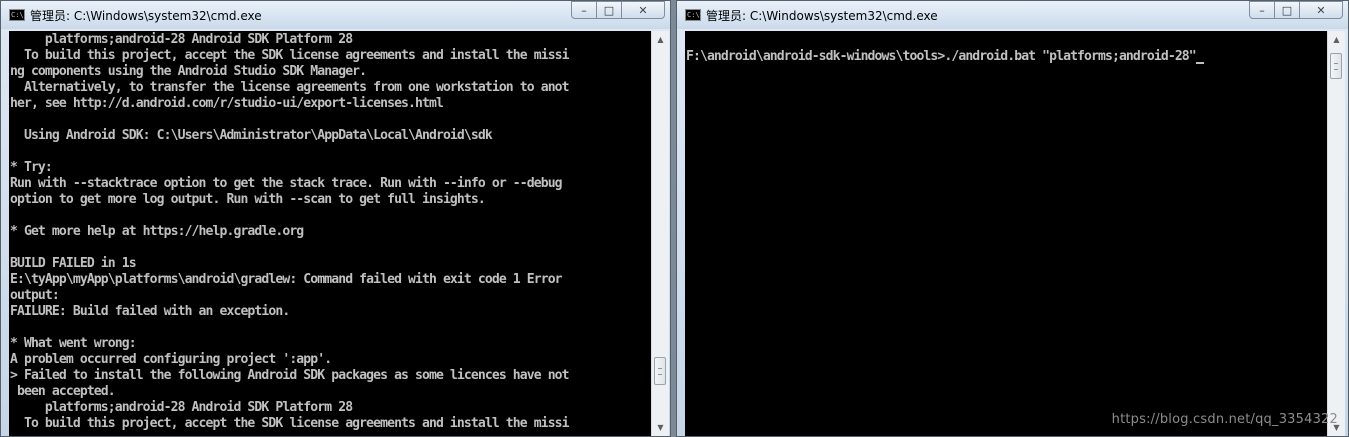  What do you see at coordinates (150, 311) in the screenshot?
I see `console-line: FAILURE: Build failed with an exception.` at bounding box center [150, 311].